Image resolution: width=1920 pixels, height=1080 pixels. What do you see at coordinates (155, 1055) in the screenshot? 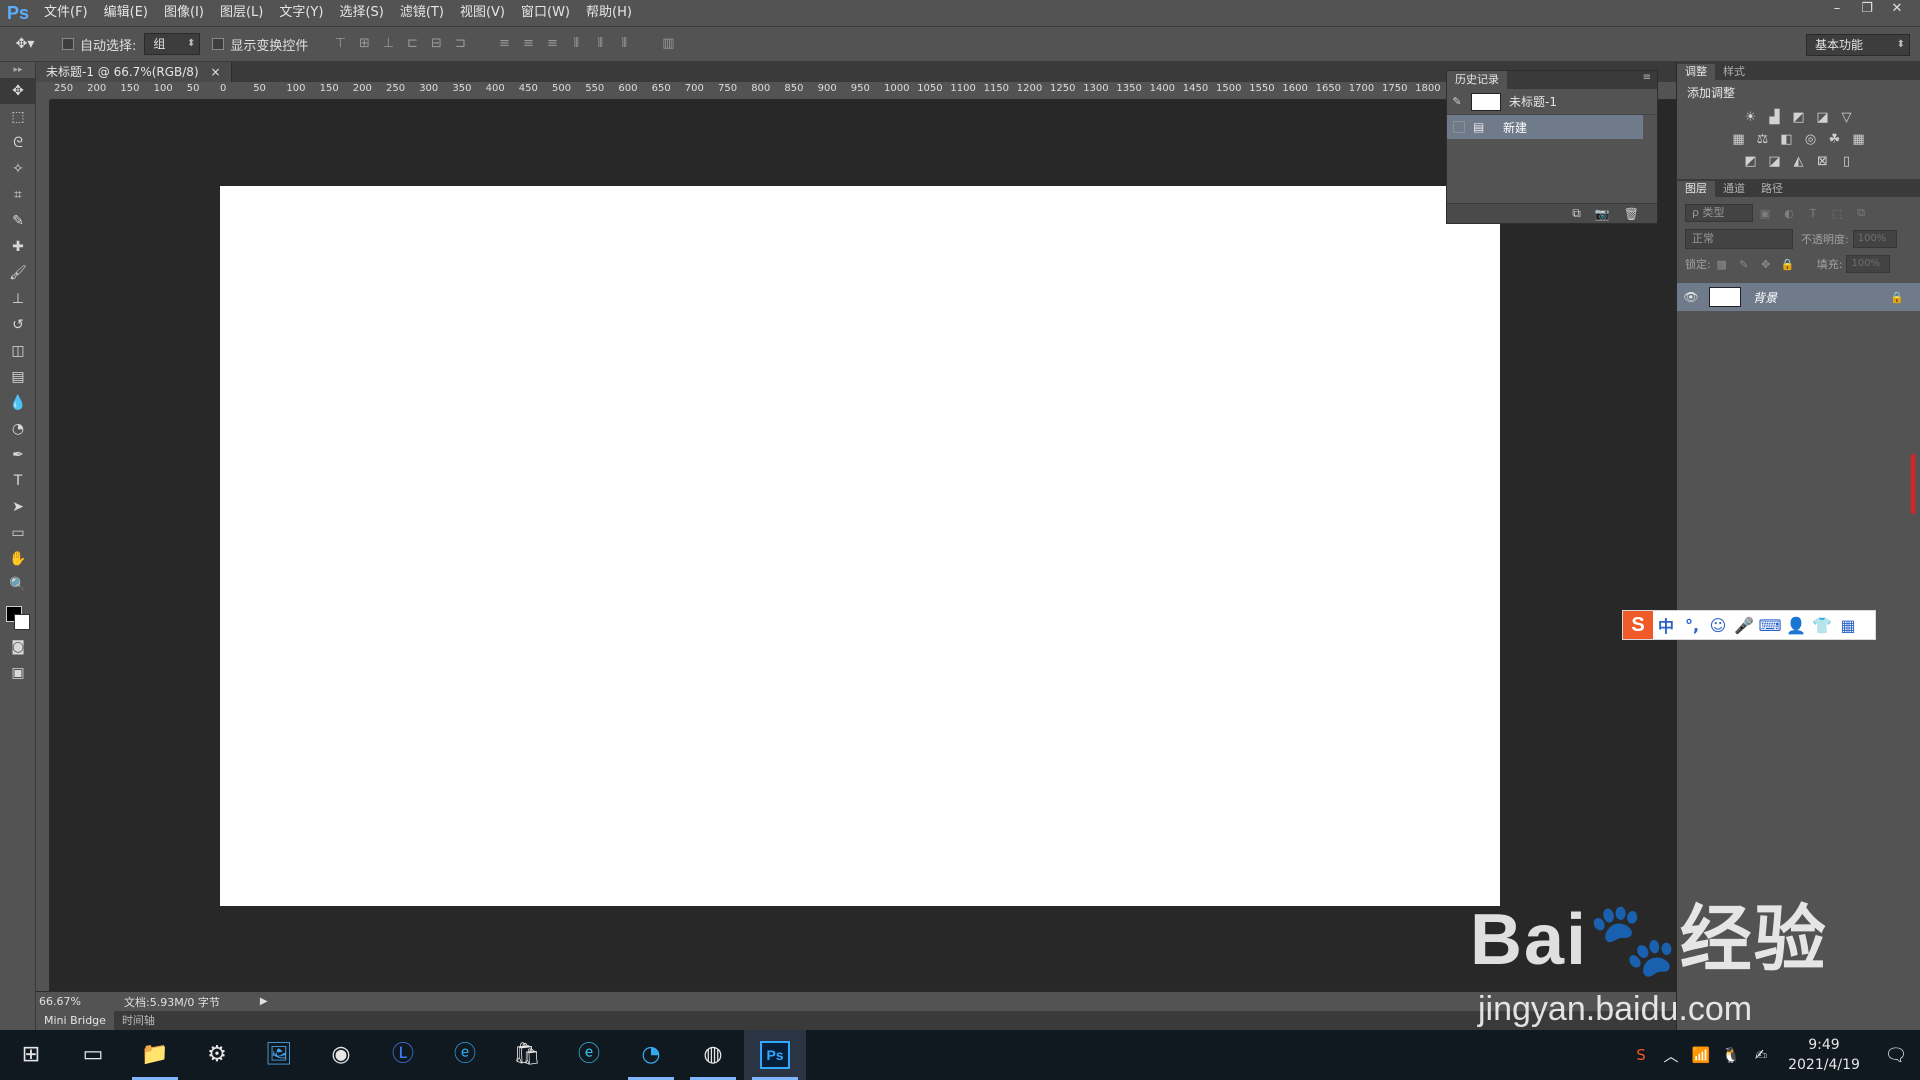
I see `file-explorer-icon: 📁` at bounding box center [155, 1055].